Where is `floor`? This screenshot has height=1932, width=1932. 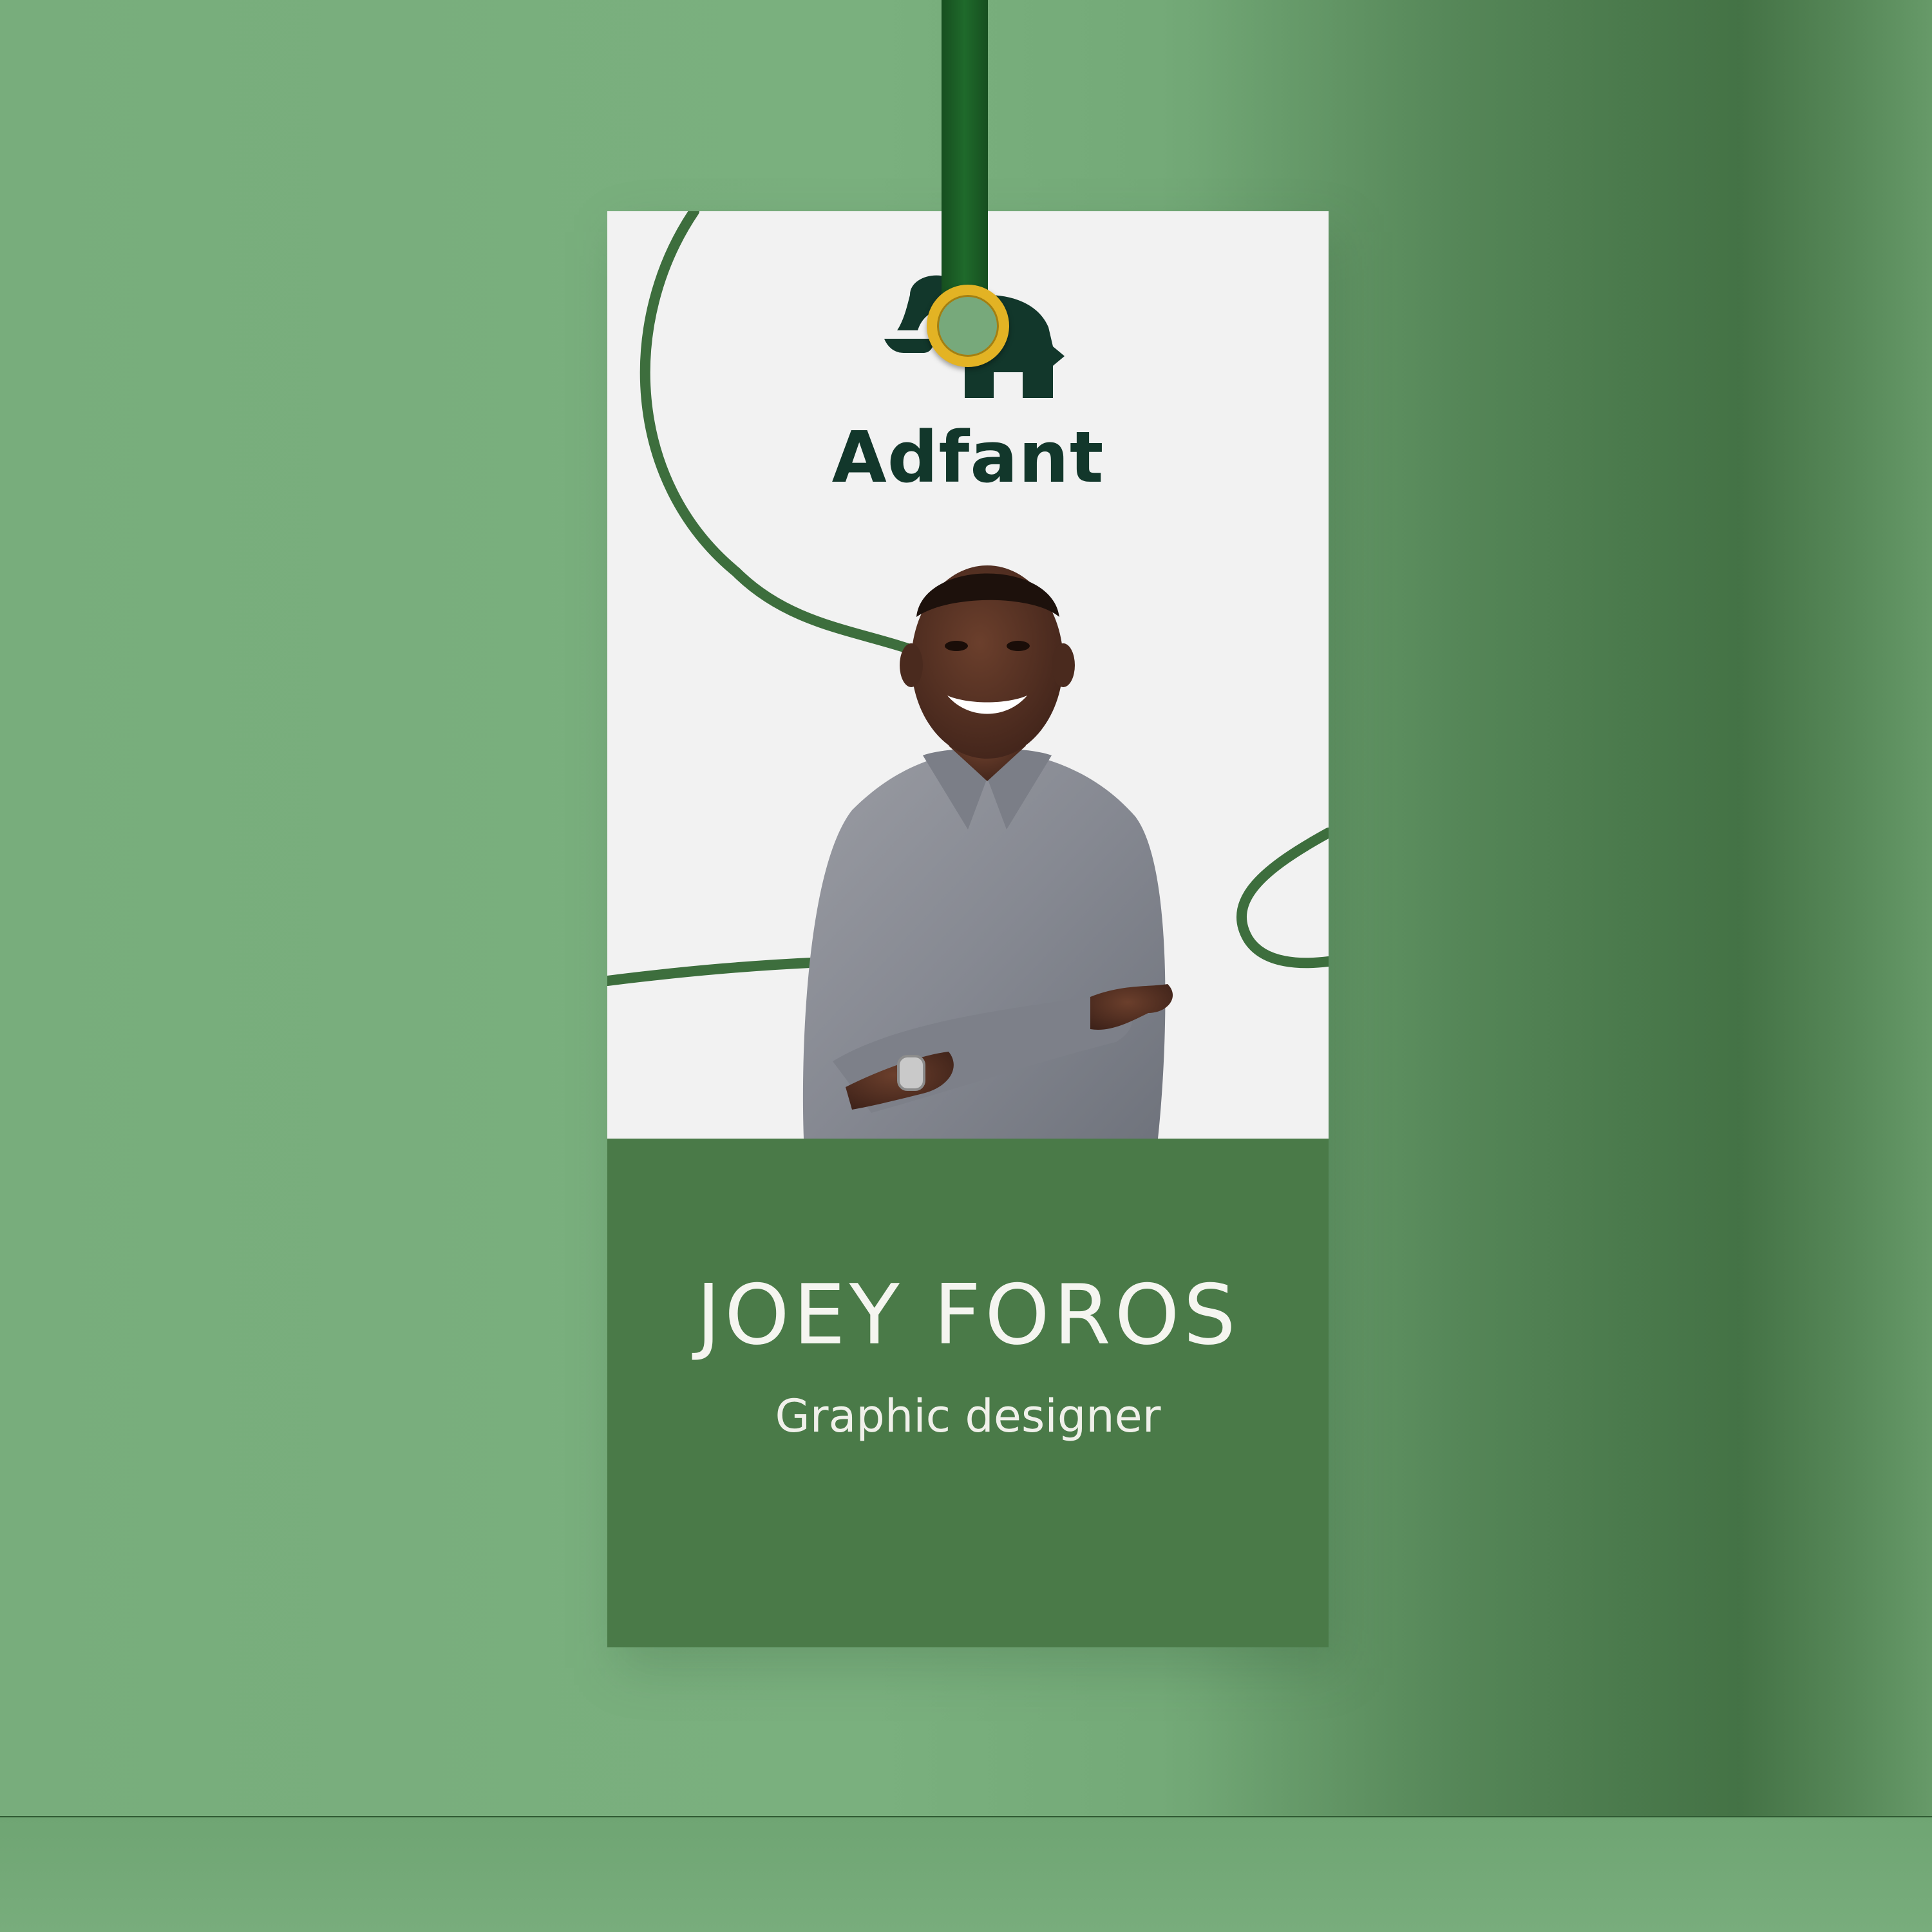
floor is located at coordinates (966, 1874).